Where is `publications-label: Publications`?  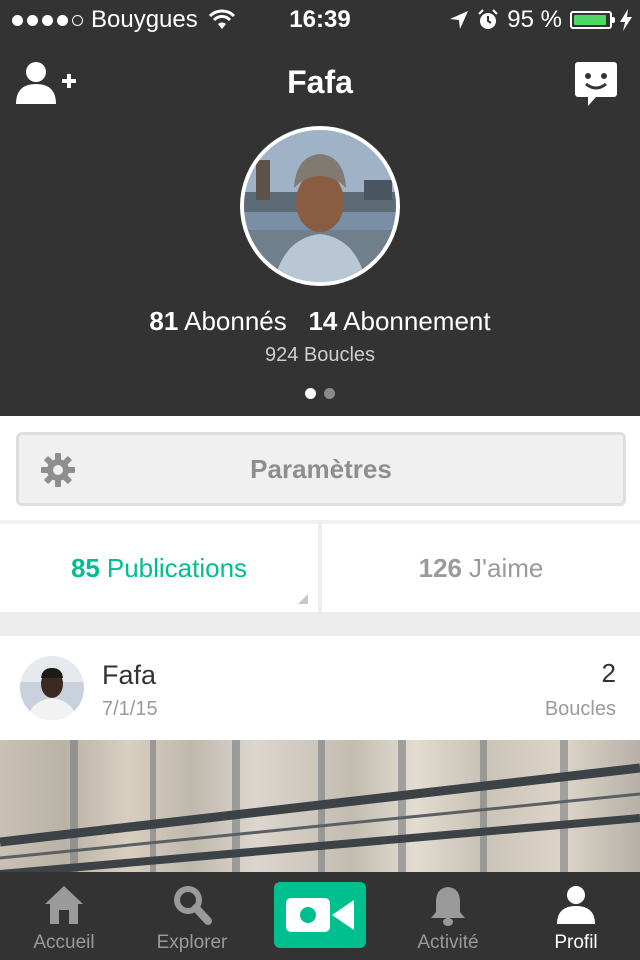 publications-label: Publications is located at coordinates (177, 567).